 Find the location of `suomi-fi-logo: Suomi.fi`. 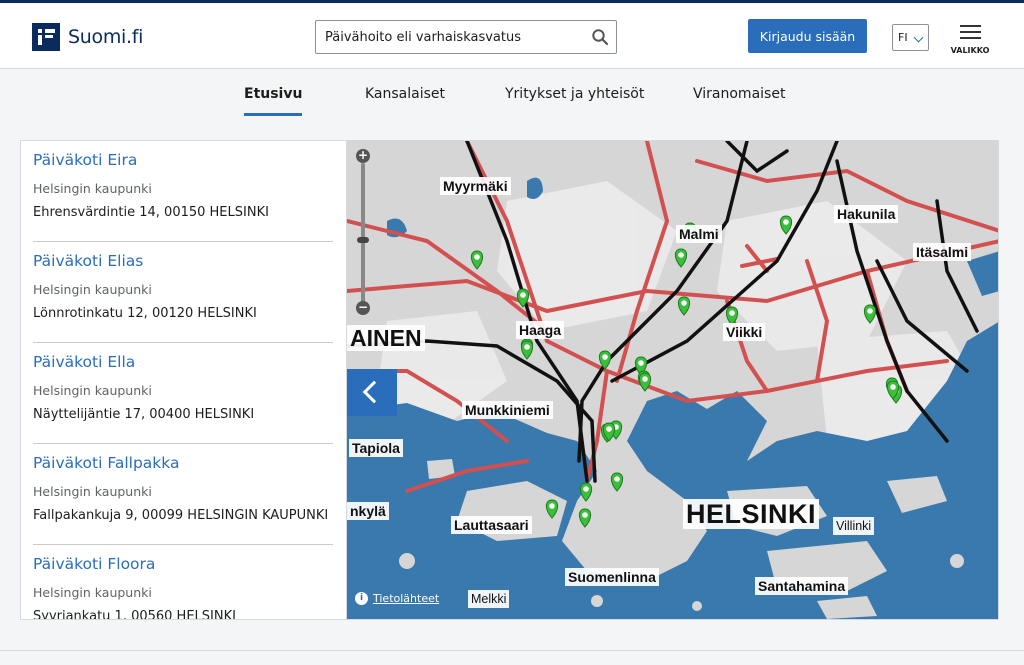

suomi-fi-logo: Suomi.fi is located at coordinates (87, 37).